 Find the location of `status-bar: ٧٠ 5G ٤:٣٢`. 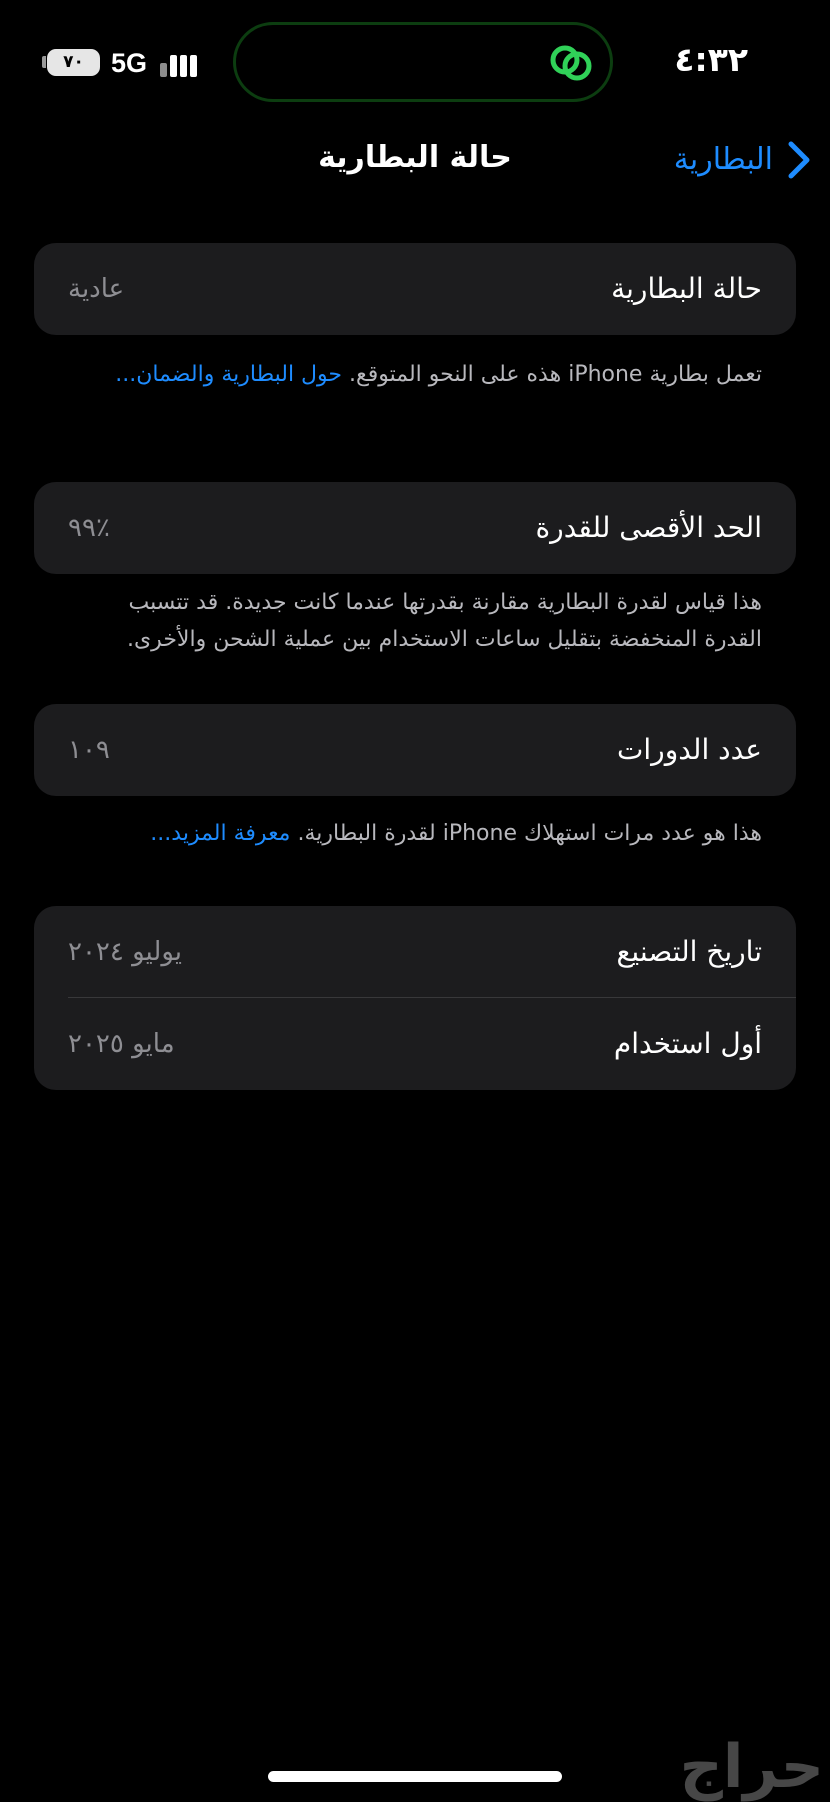

status-bar: ٧٠ 5G ٤:٣٢ is located at coordinates (415, 60).